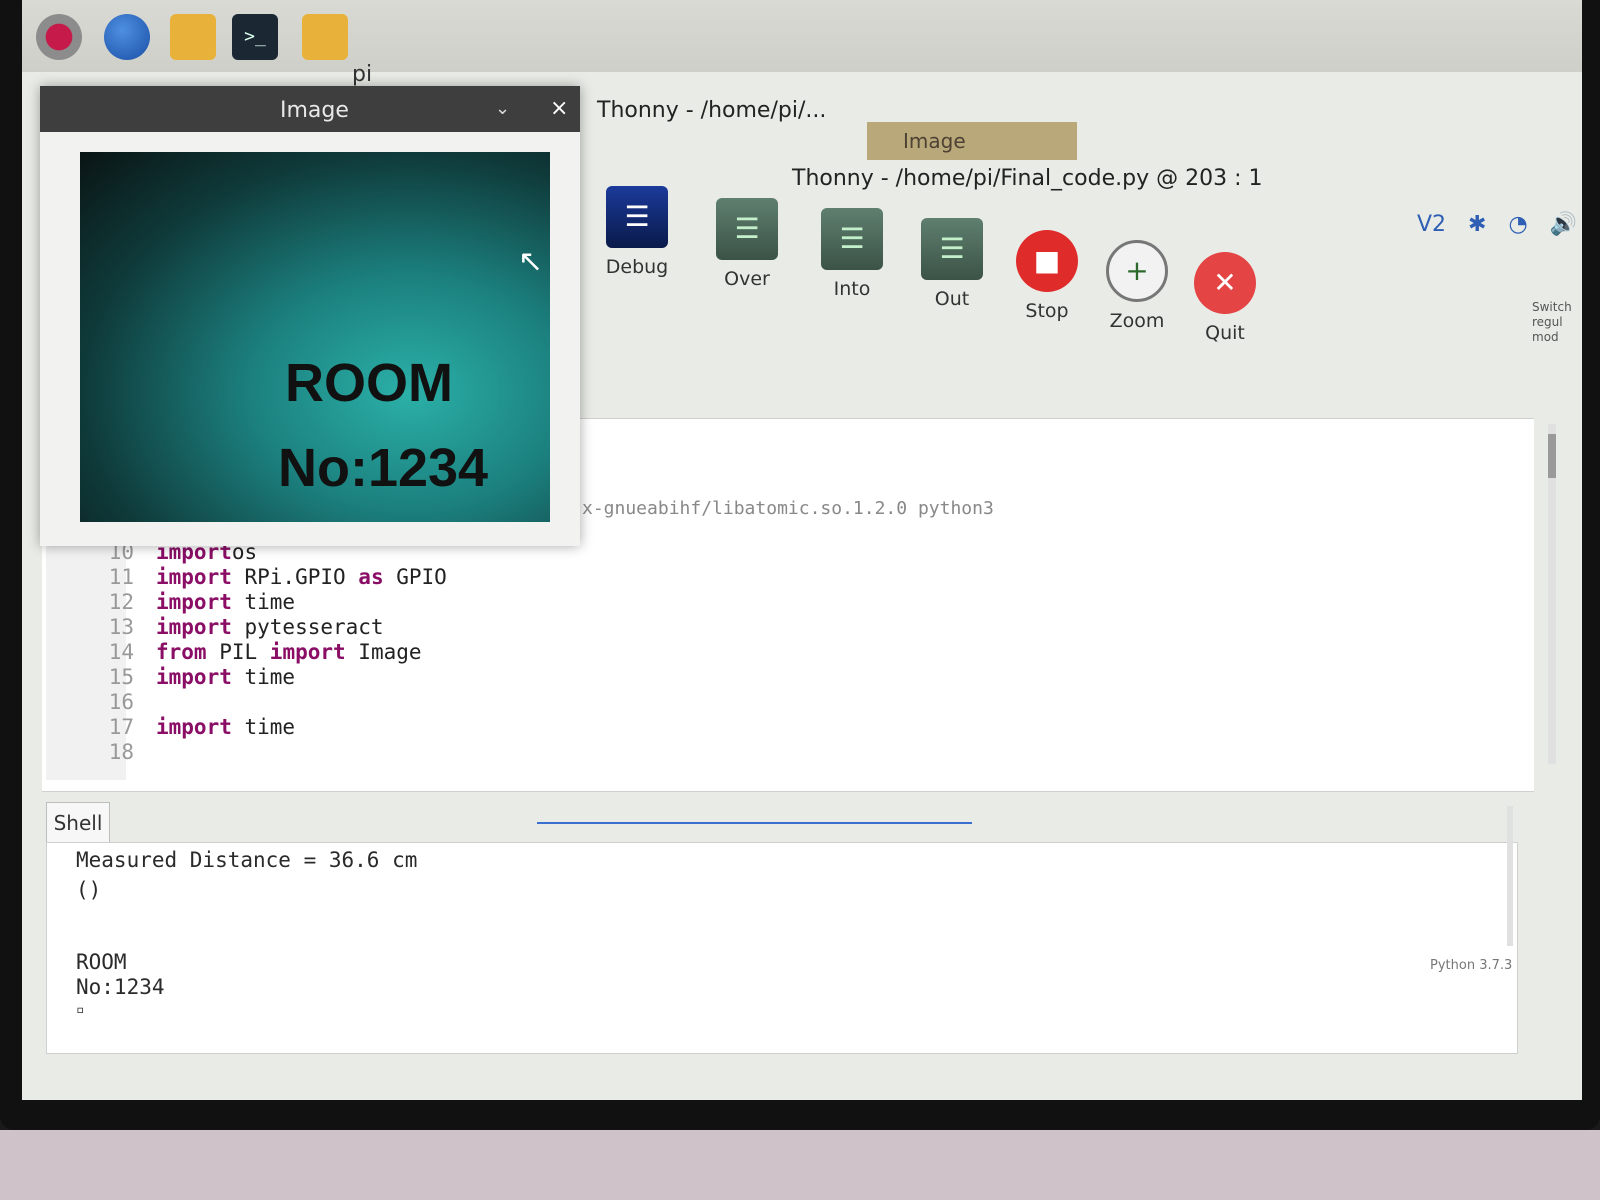  I want to click on line-number: 14, so click(121, 652).